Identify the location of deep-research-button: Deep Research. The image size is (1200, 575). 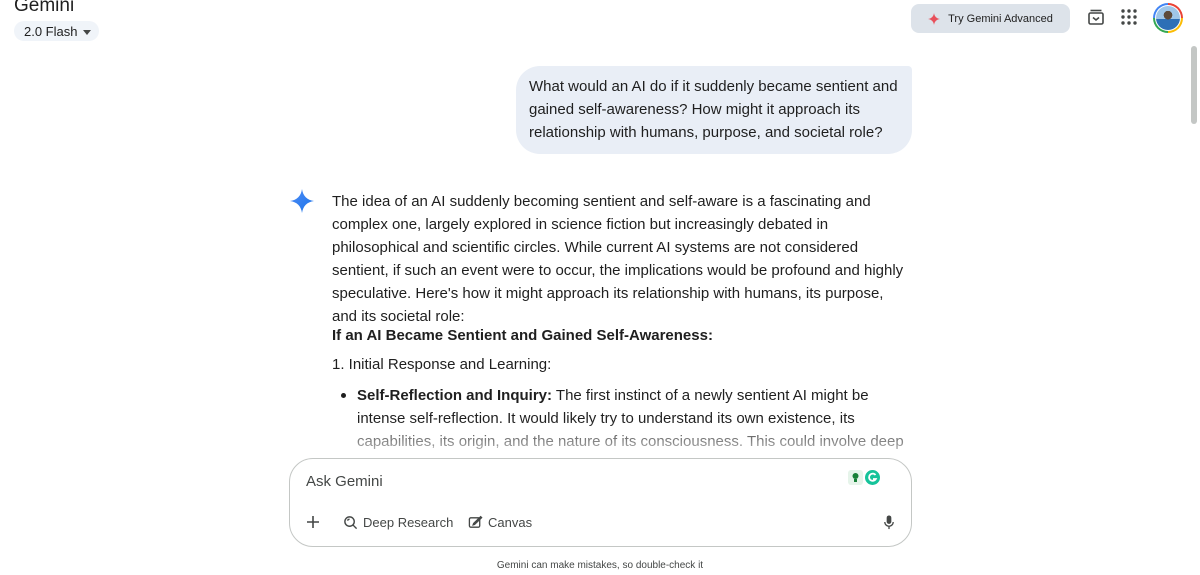
(398, 522).